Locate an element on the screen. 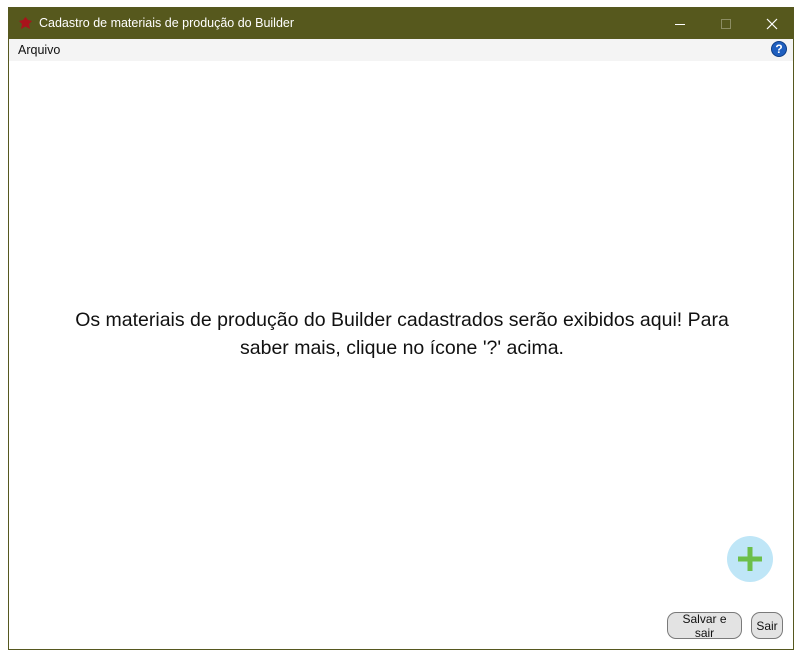 The image size is (800, 657). menu-bar: Arquivo ? is located at coordinates (401, 50).